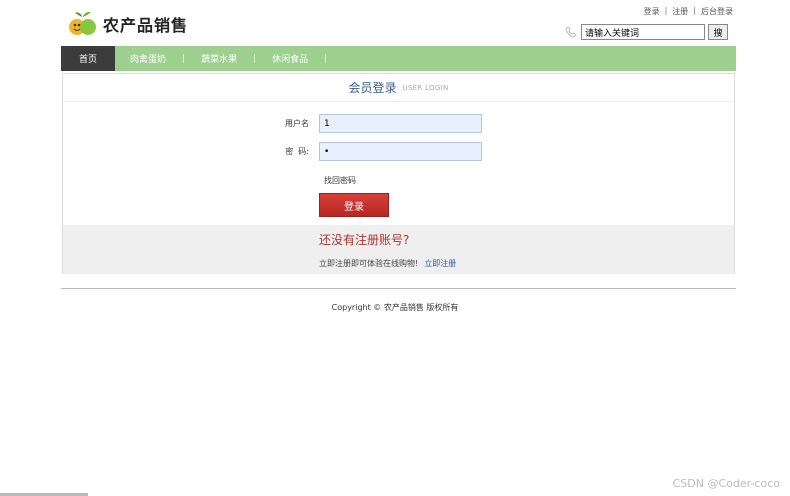  What do you see at coordinates (398, 58) in the screenshot?
I see `main-nav: 首页 肉禽蛋奶 | 蔬菜水果 | 休闲食品 |` at bounding box center [398, 58].